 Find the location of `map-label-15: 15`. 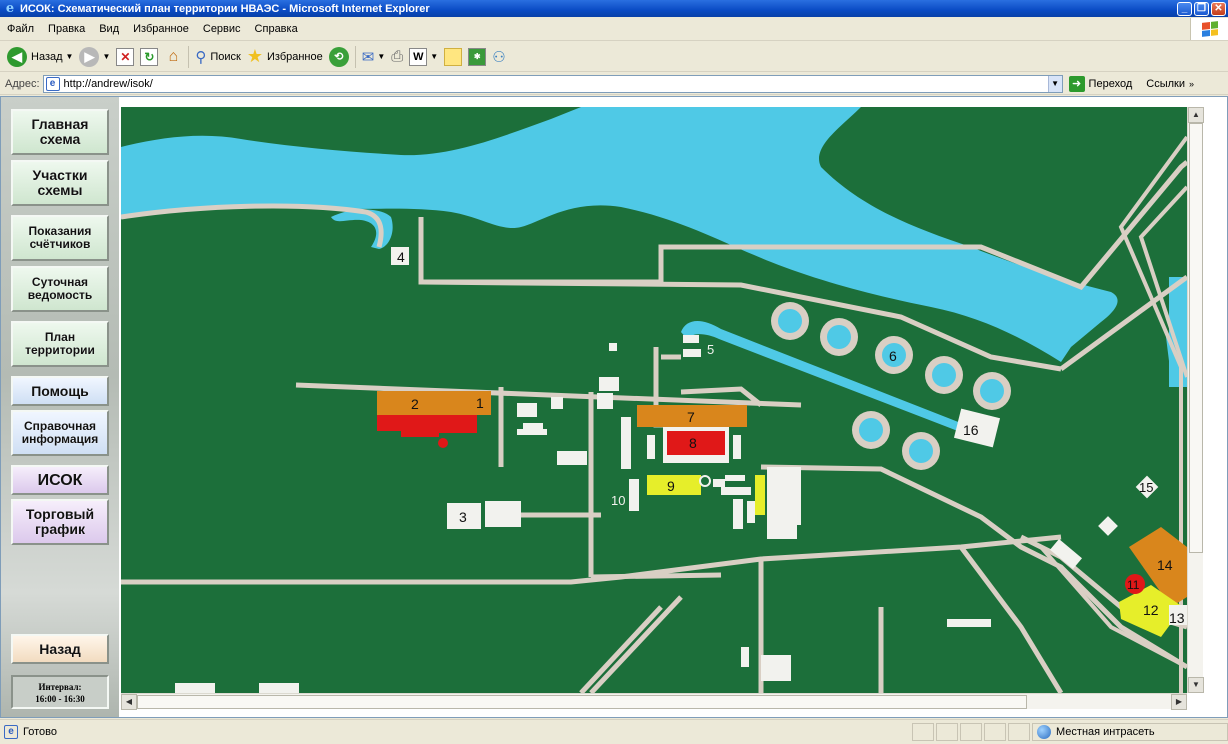

map-label-15: 15 is located at coordinates (1146, 487).